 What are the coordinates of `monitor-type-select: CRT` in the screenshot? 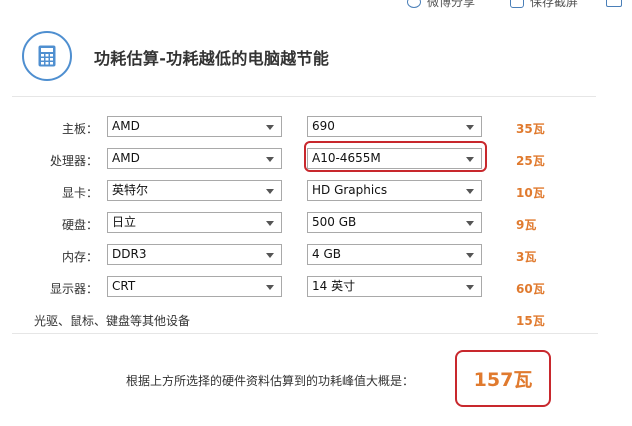 It's located at (194, 286).